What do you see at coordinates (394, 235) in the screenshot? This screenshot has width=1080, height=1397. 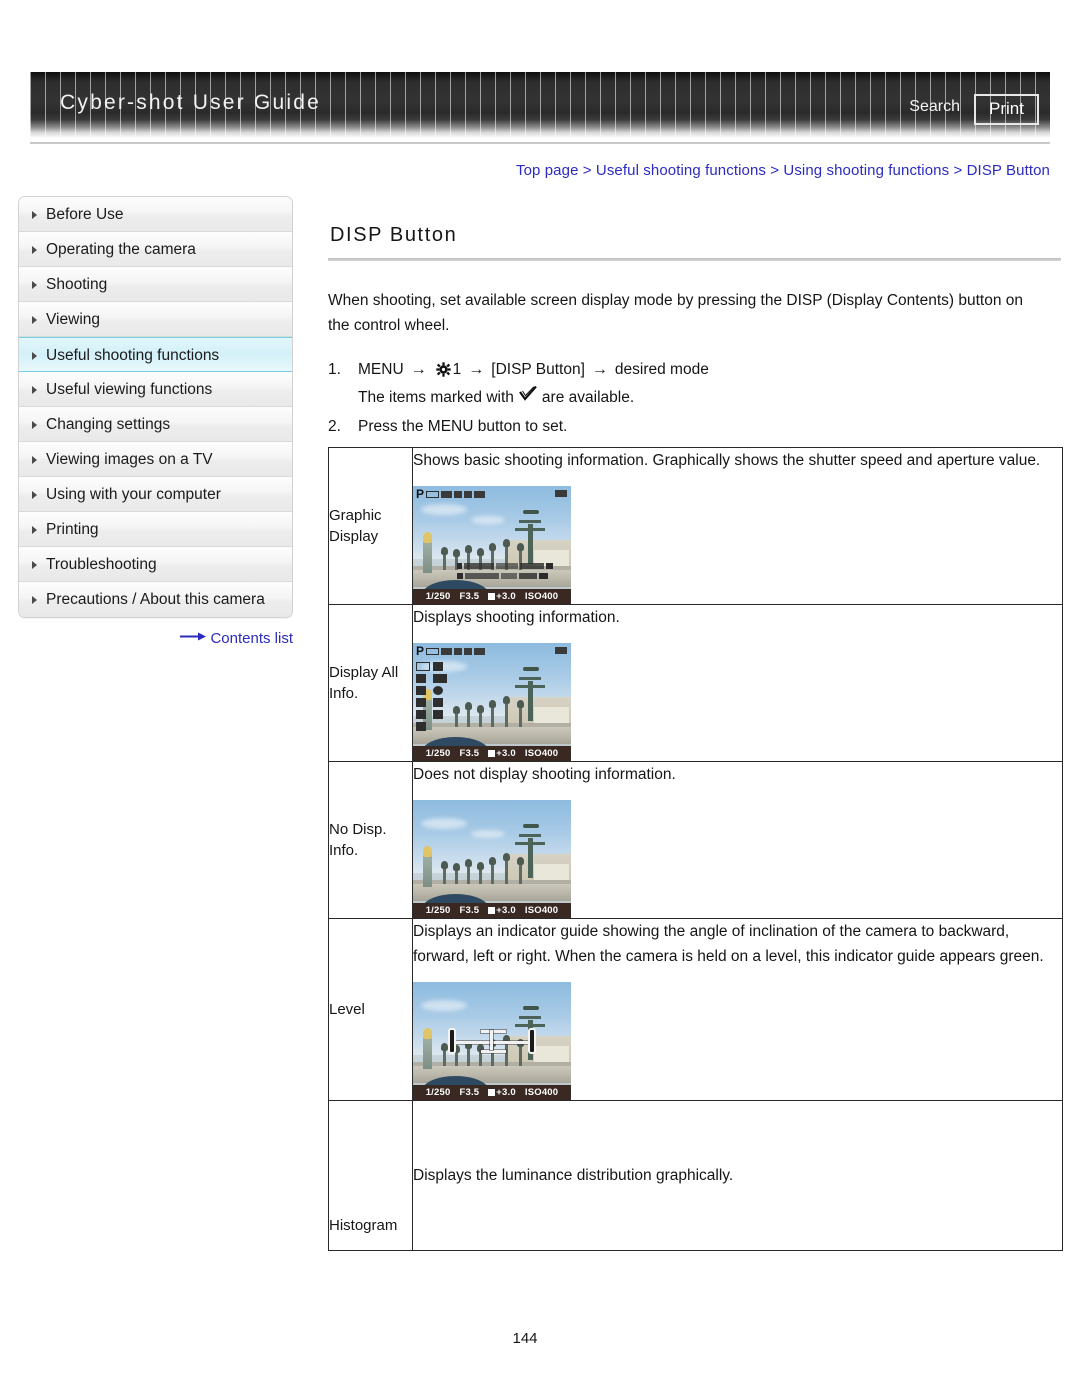 I see `page-title: DISP Button` at bounding box center [394, 235].